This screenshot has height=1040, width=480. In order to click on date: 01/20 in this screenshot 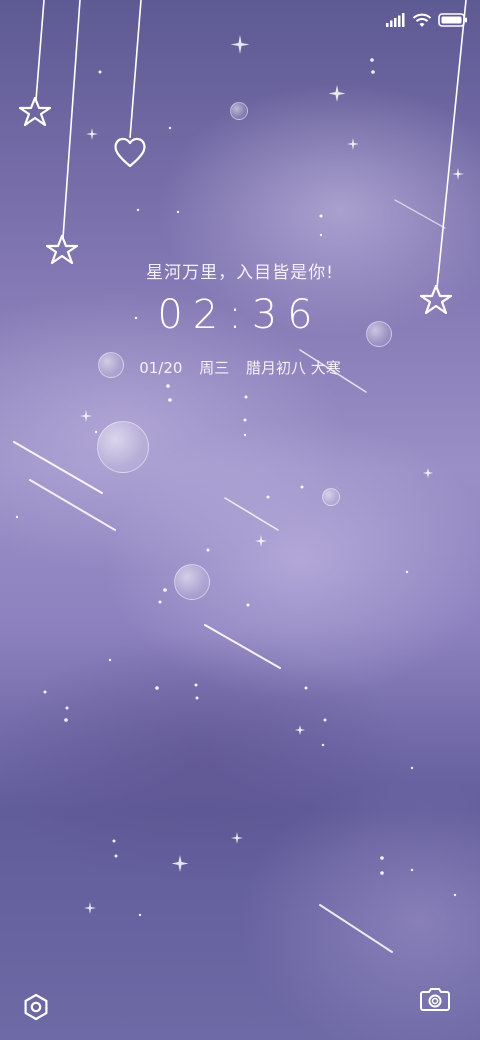, I will do `click(161, 368)`.